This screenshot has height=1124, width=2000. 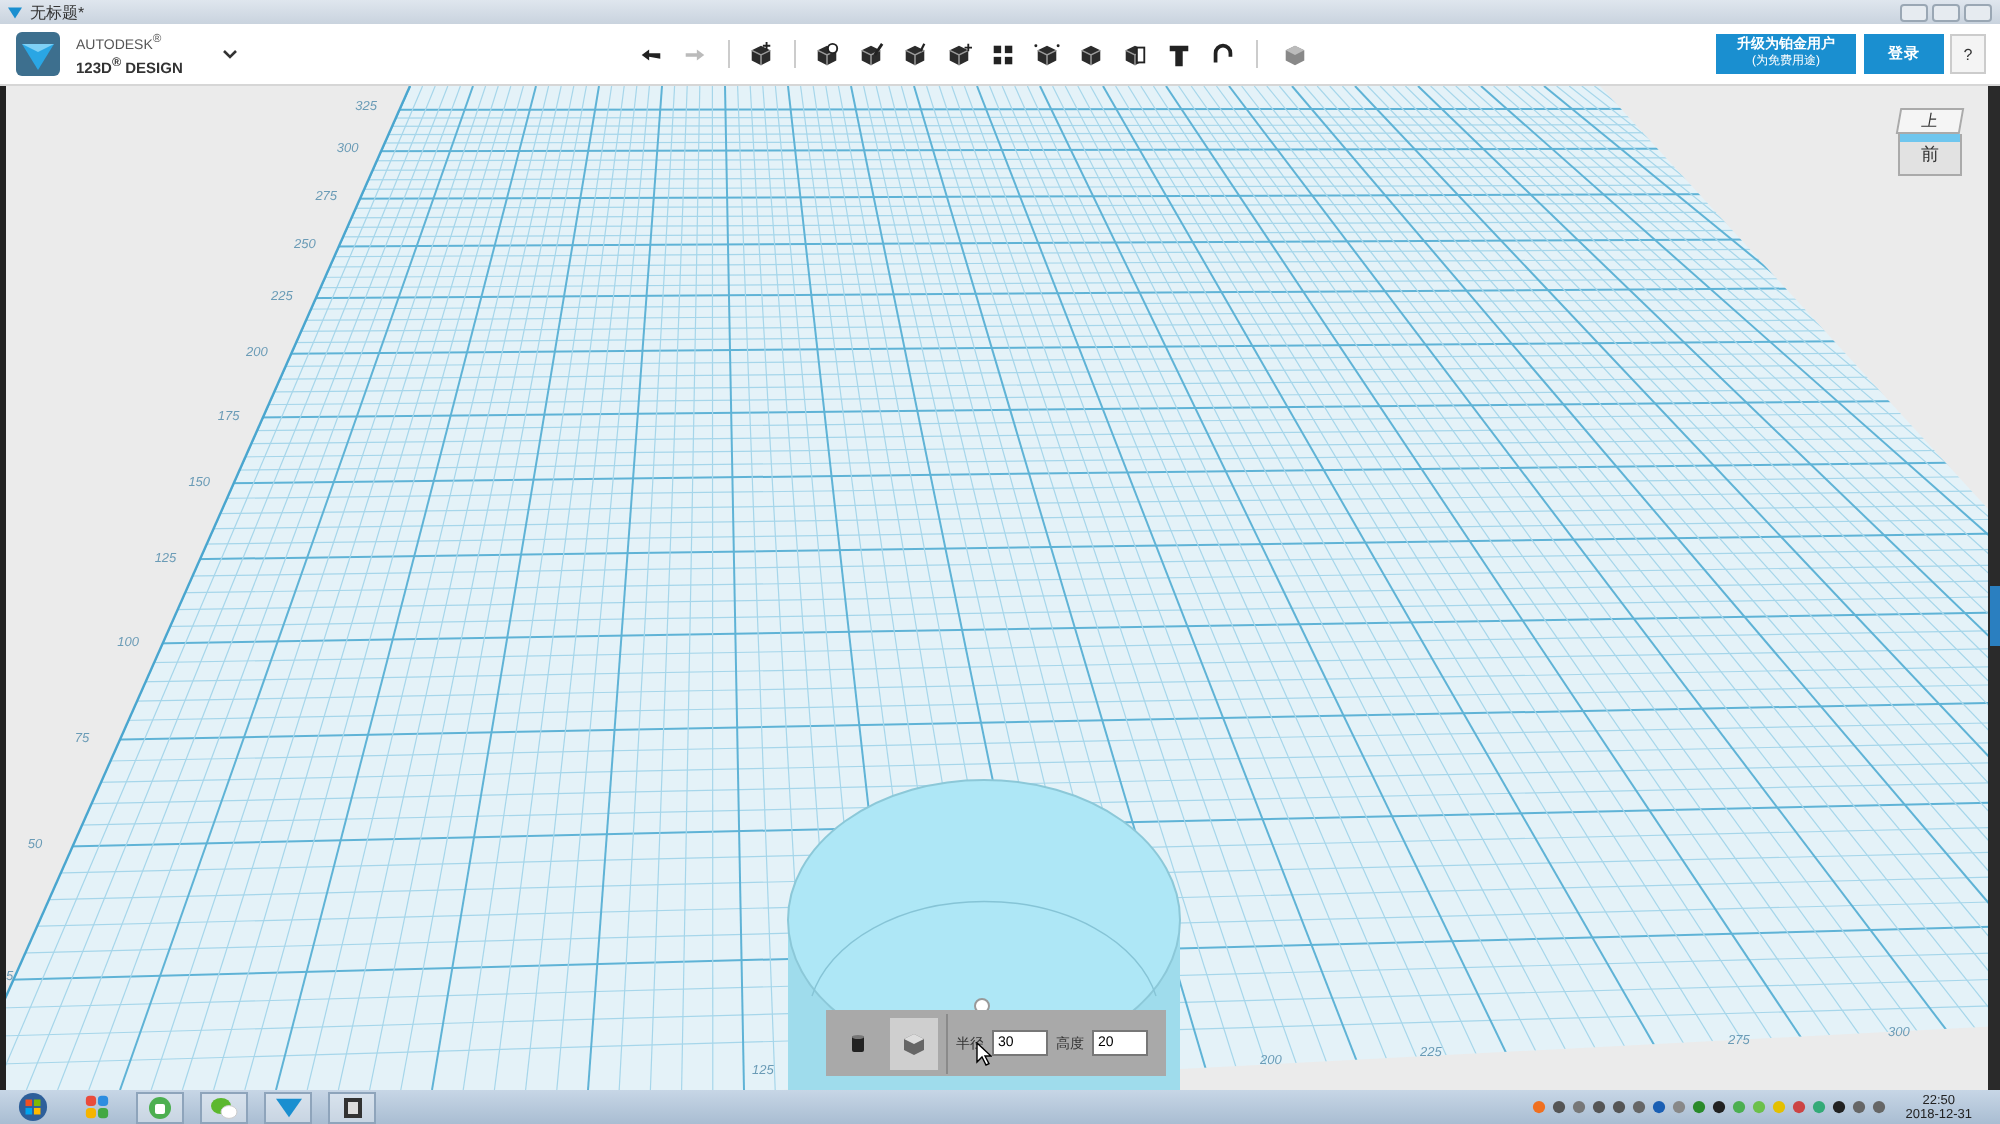 What do you see at coordinates (1091, 54) in the screenshot?
I see `cube-icon` at bounding box center [1091, 54].